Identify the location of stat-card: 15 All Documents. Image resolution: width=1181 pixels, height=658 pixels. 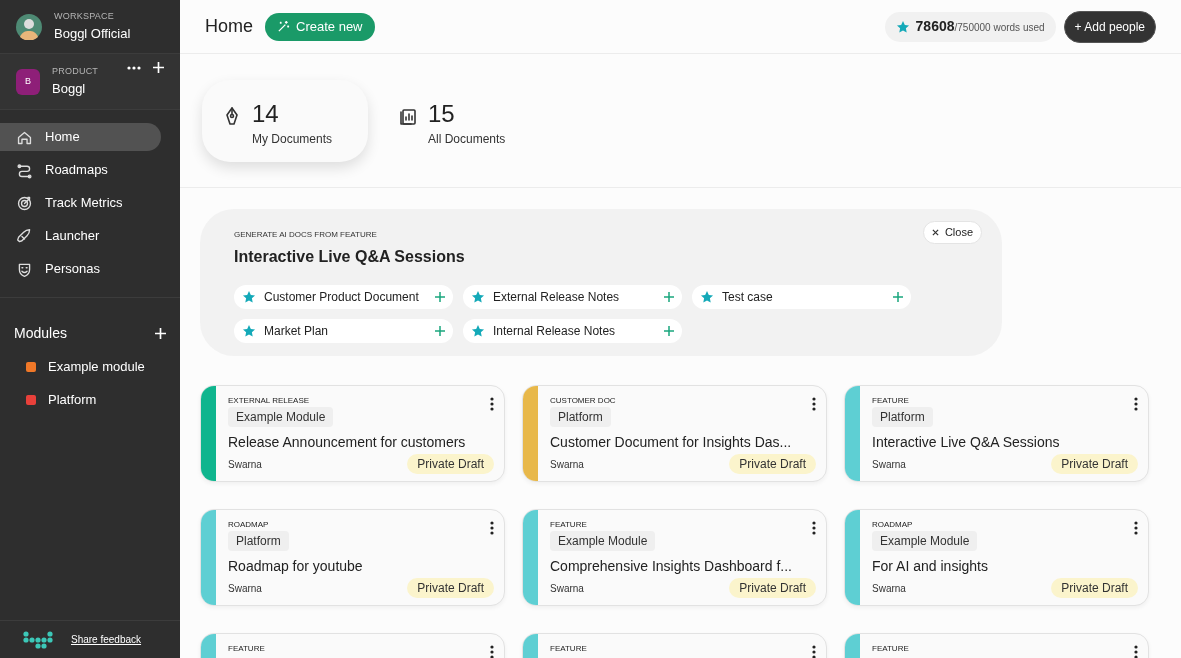
(461, 120).